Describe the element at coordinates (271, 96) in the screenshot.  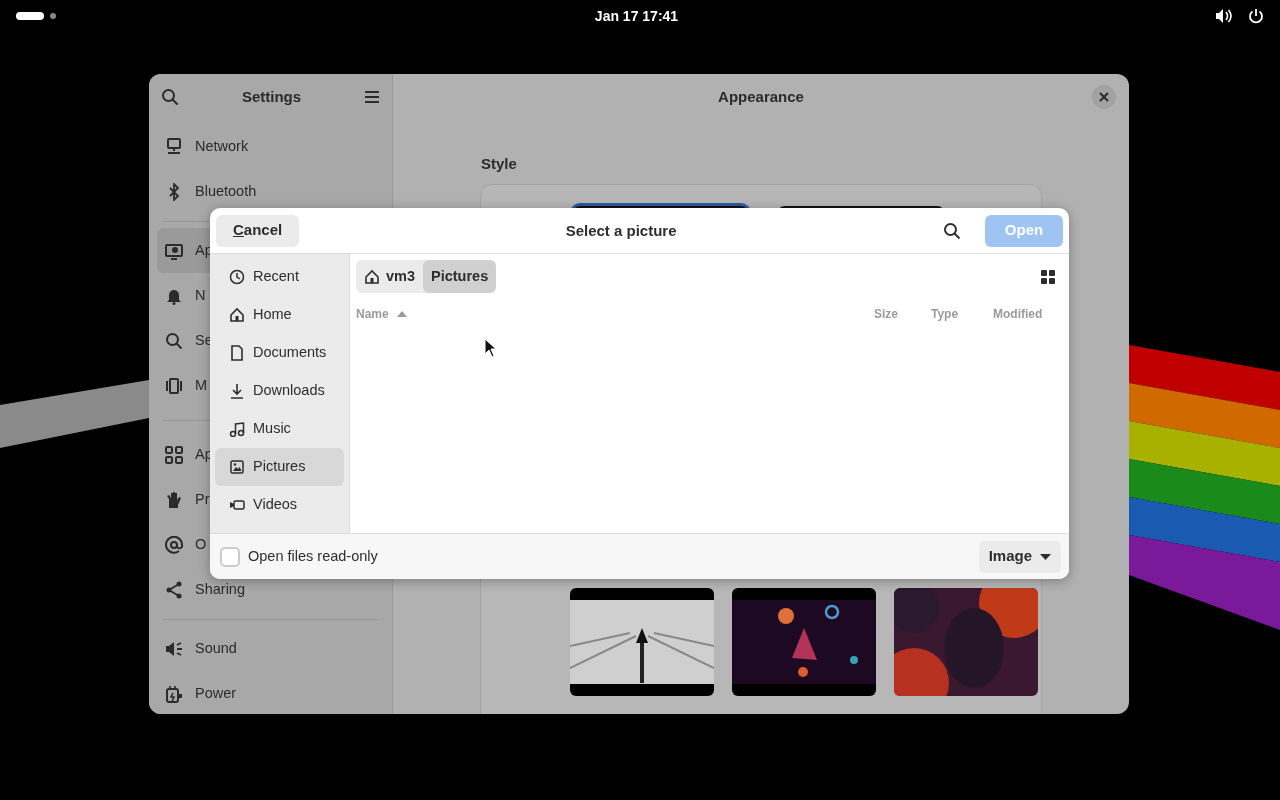
I see `sidebar-title: Settings` at that location.